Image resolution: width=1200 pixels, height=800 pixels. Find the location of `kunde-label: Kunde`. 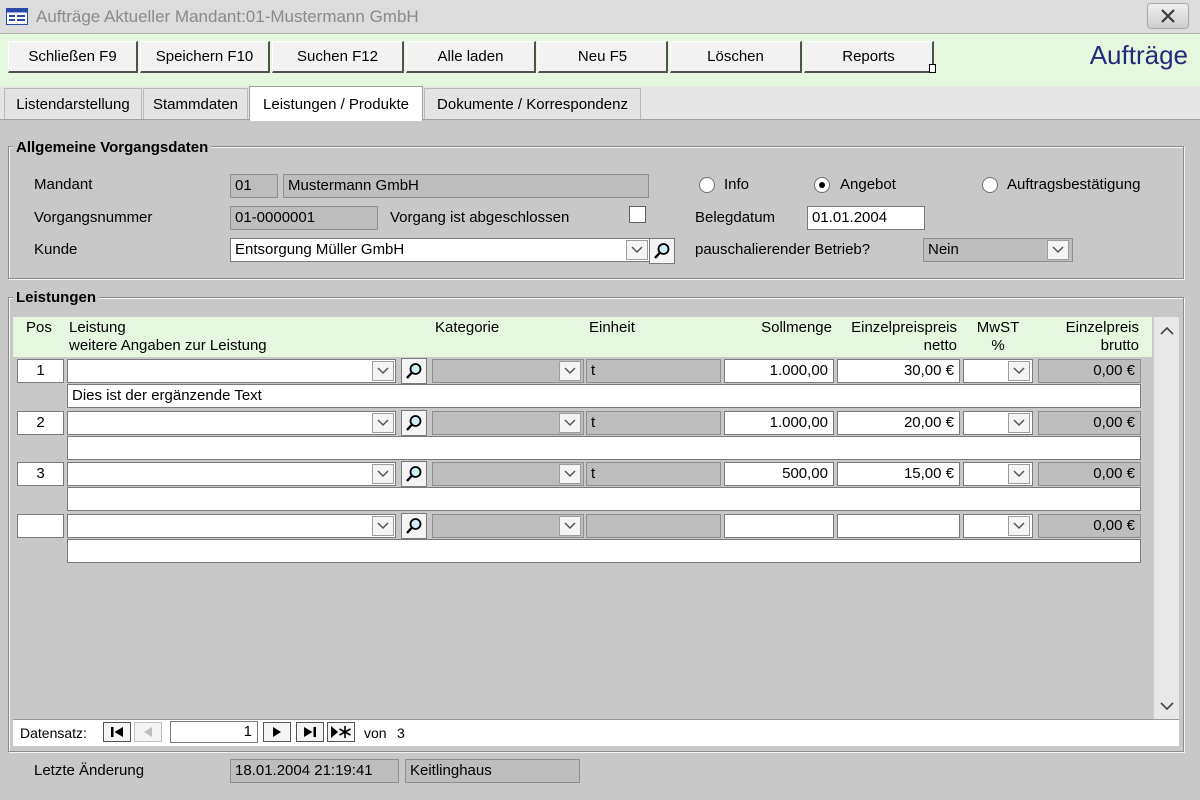

kunde-label: Kunde is located at coordinates (56, 249).